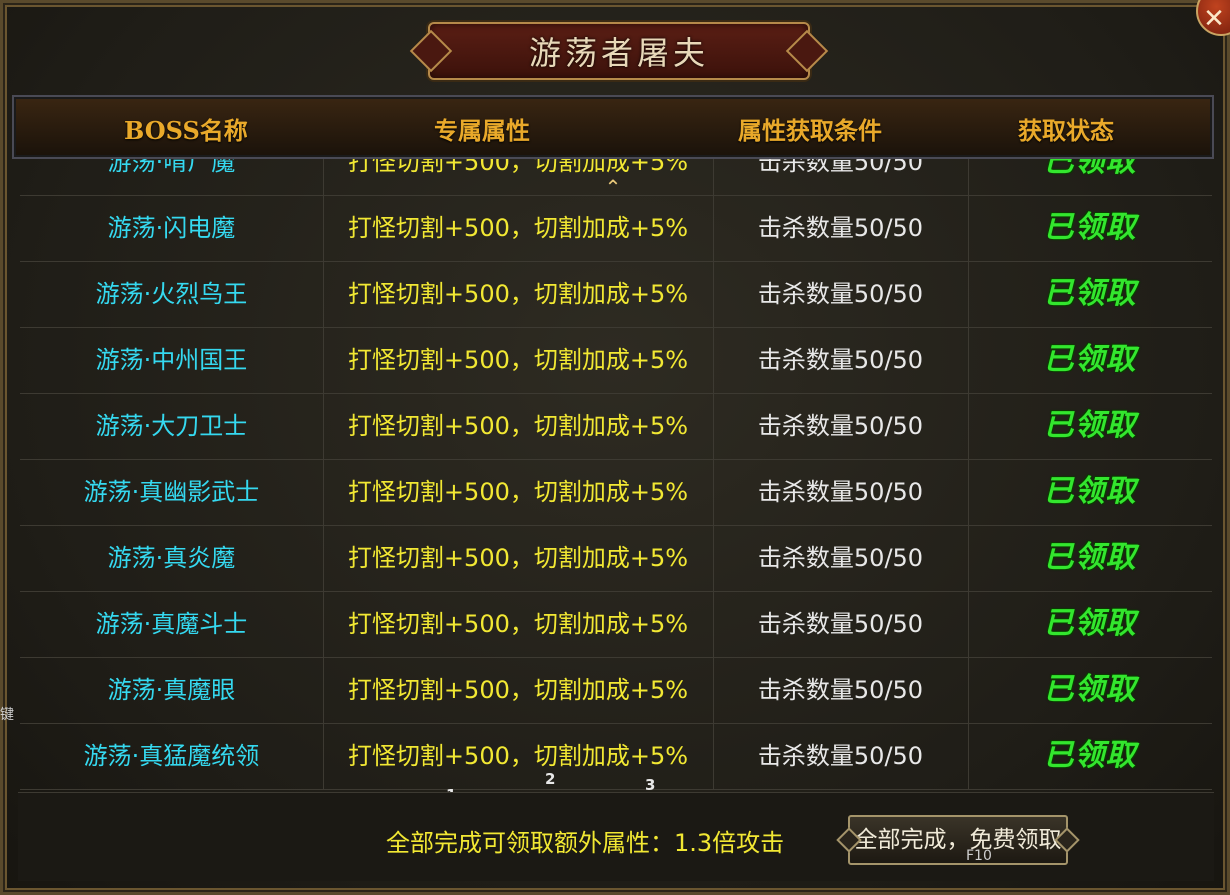  Describe the element at coordinates (171, 492) in the screenshot. I see `boss-name: 游荡·真幽影武士` at that location.